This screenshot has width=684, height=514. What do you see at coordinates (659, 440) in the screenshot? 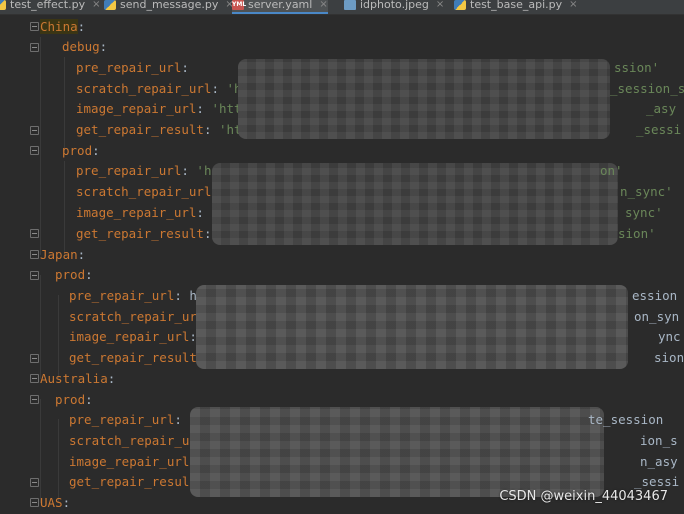
I see `yaml-value-tail: ion_s` at bounding box center [659, 440].